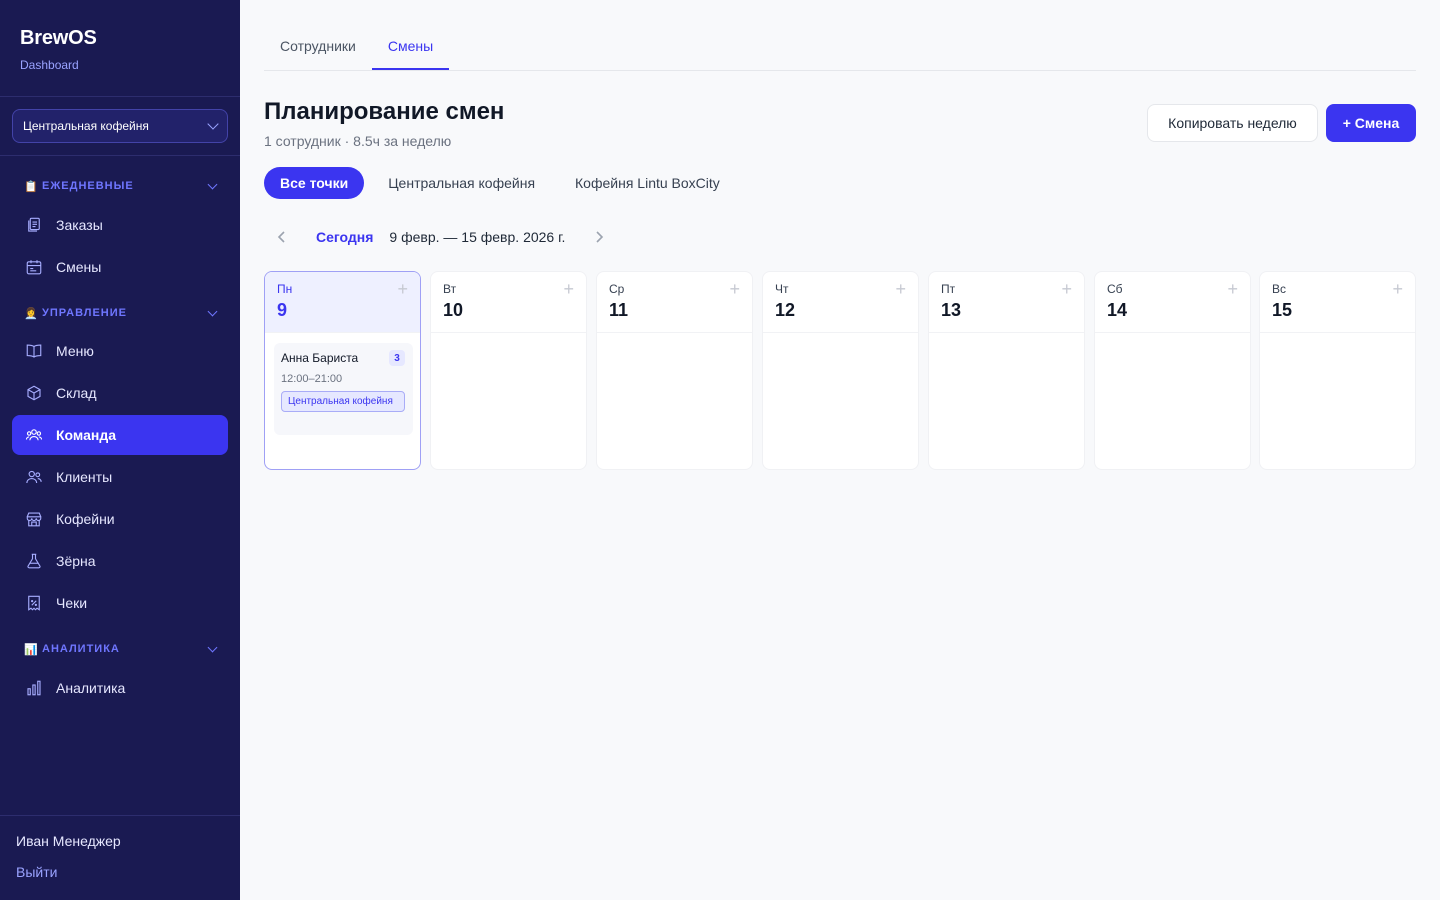 The image size is (1440, 900). Describe the element at coordinates (477, 237) in the screenshot. I see `week-range: 9 февр. — 15 февр. 2026 г.` at that location.